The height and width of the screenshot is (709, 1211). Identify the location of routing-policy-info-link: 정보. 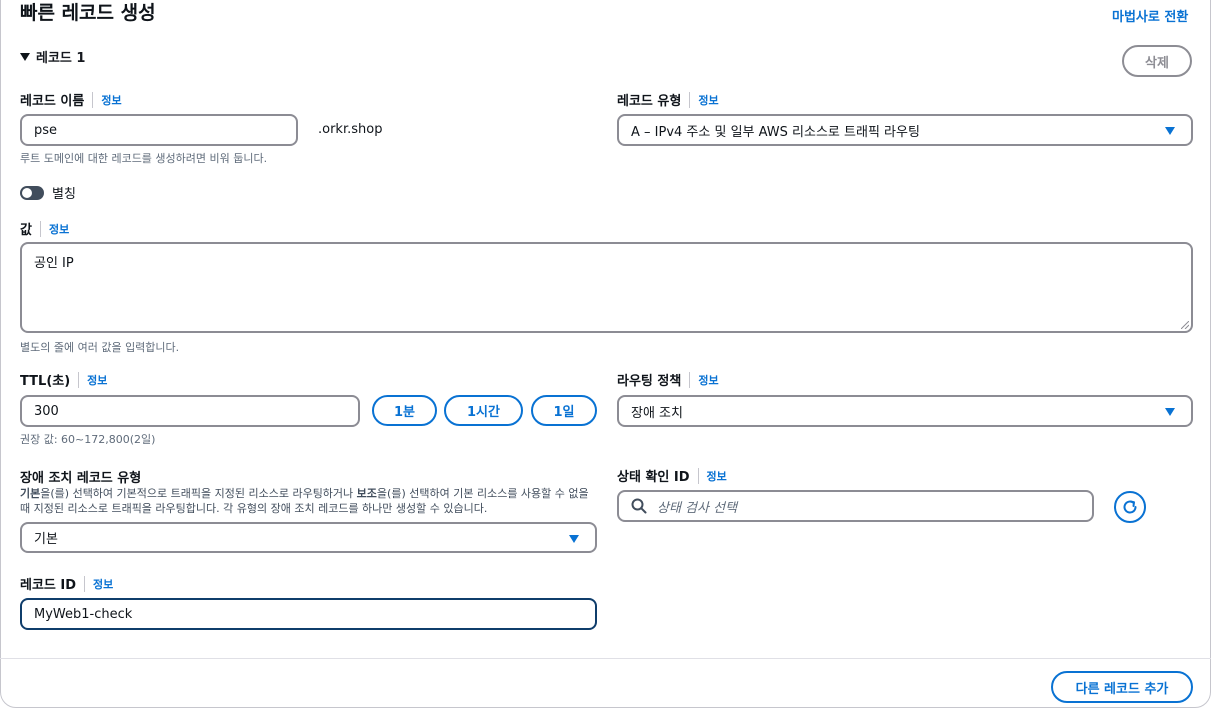
(708, 380).